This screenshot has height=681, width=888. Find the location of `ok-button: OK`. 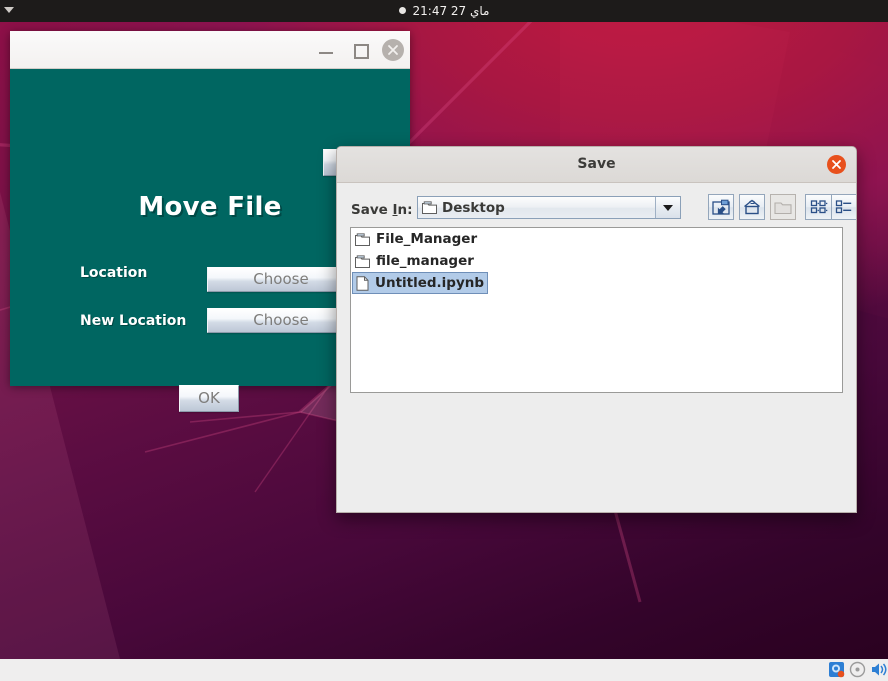

ok-button: OK is located at coordinates (209, 398).